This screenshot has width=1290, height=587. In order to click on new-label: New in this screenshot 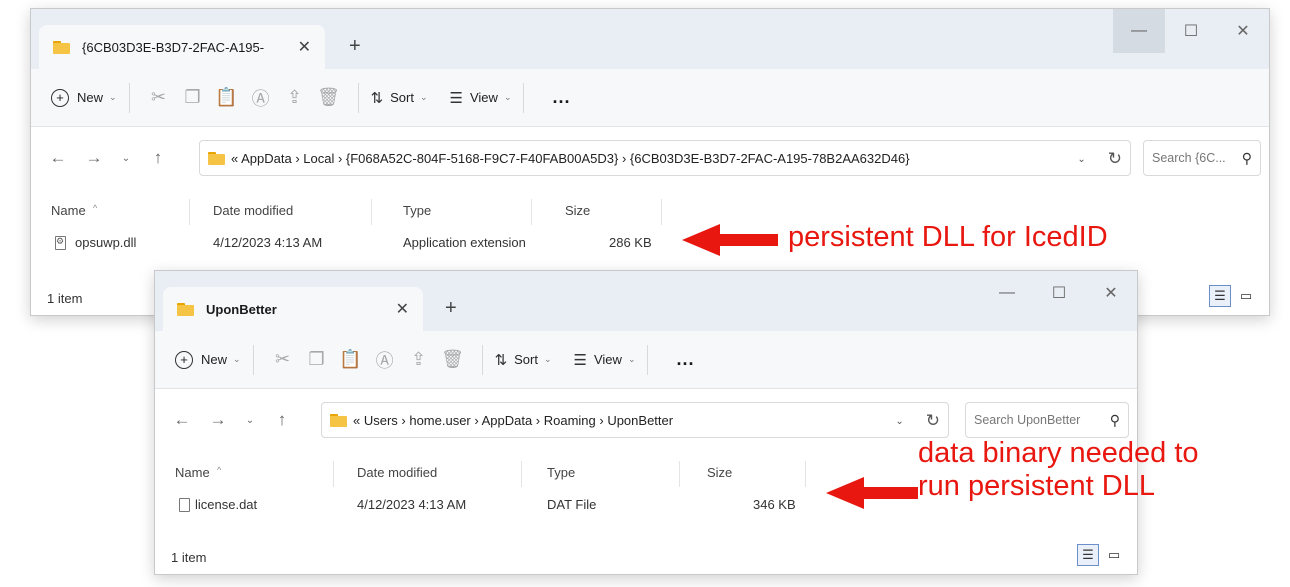, I will do `click(214, 359)`.